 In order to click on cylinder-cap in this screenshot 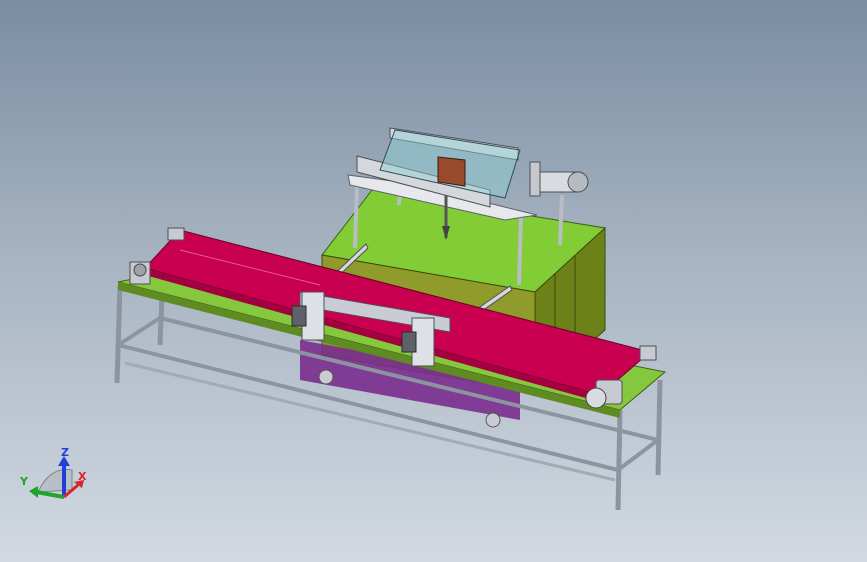, I will do `click(578, 182)`.